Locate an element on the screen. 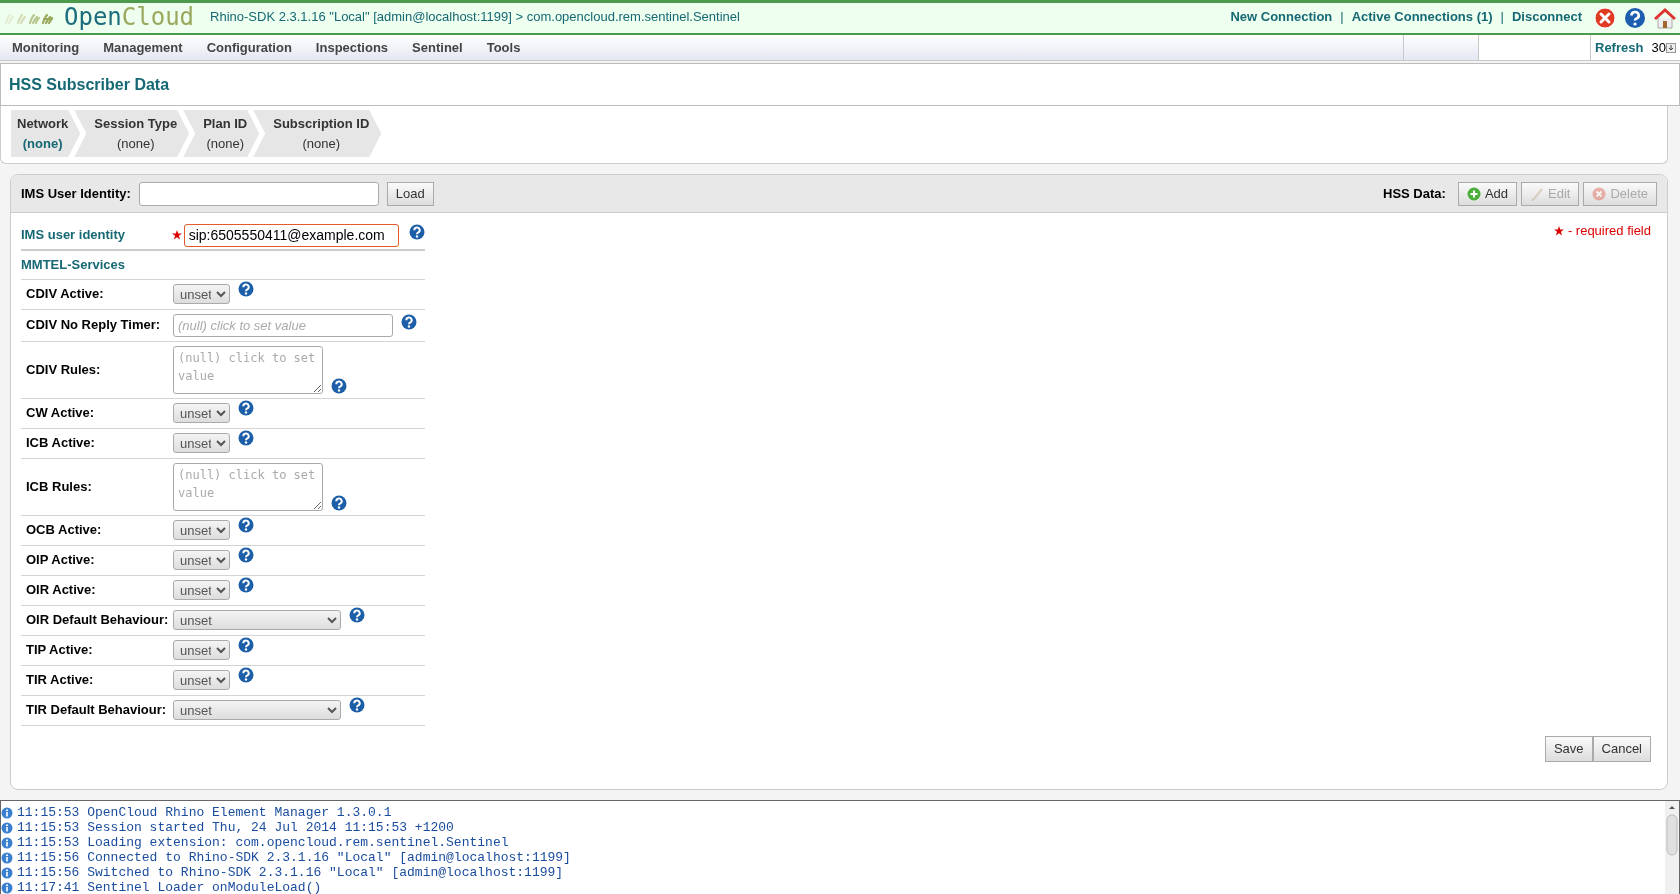  header-link: Active Connections (1) is located at coordinates (1422, 17).